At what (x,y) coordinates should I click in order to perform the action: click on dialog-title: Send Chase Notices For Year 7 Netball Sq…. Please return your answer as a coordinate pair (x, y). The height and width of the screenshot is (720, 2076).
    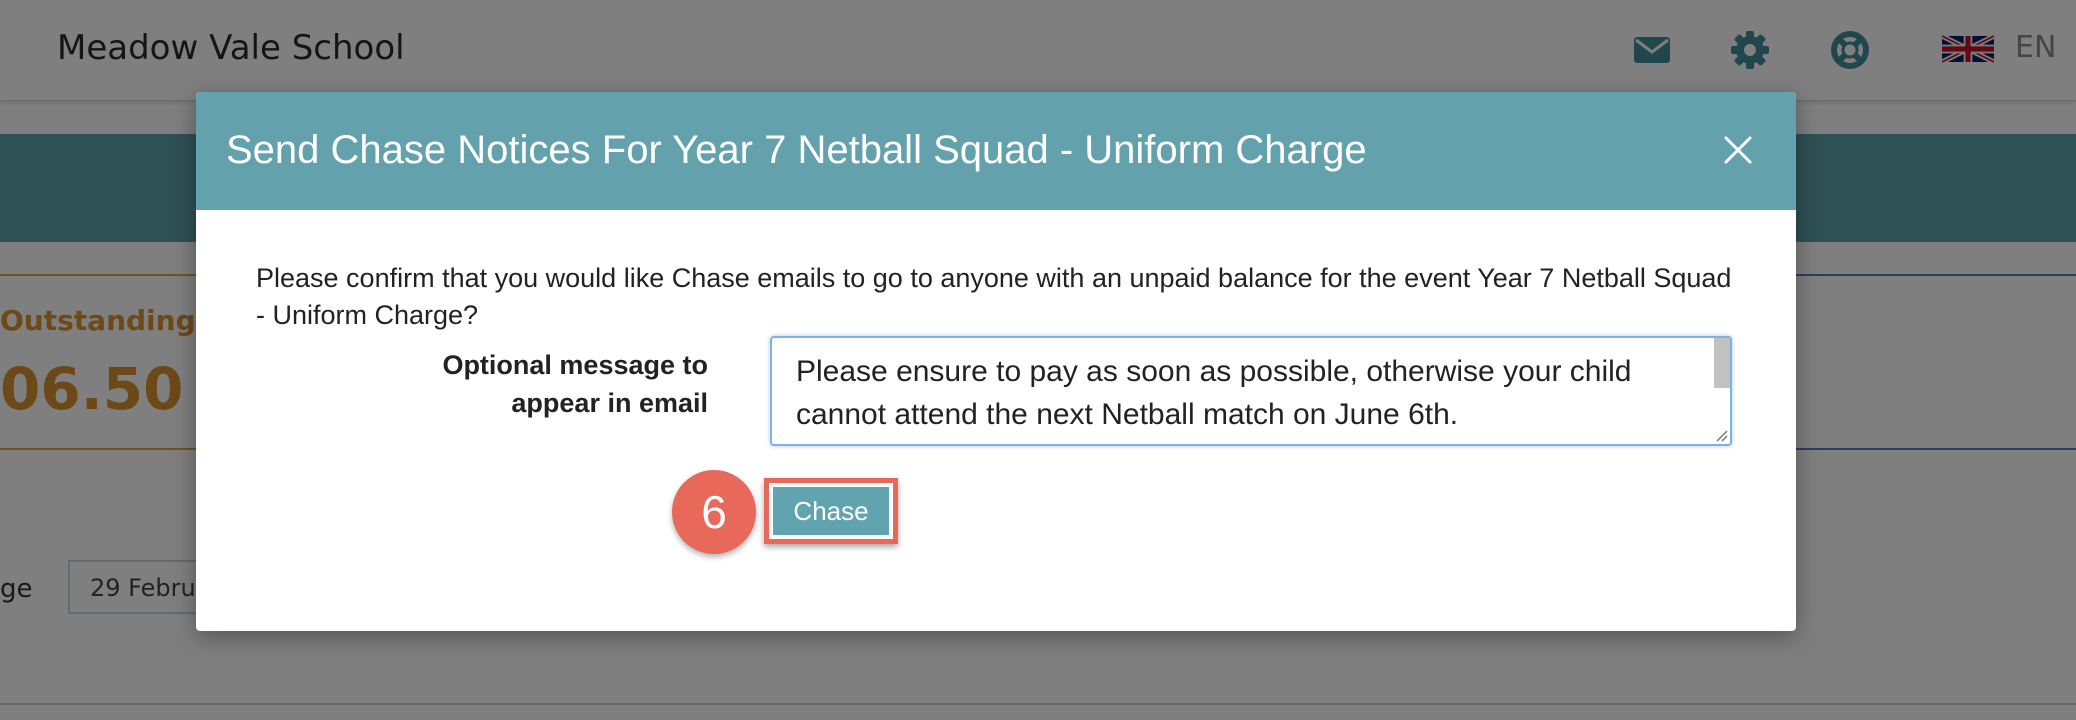
    Looking at the image, I should click on (796, 150).